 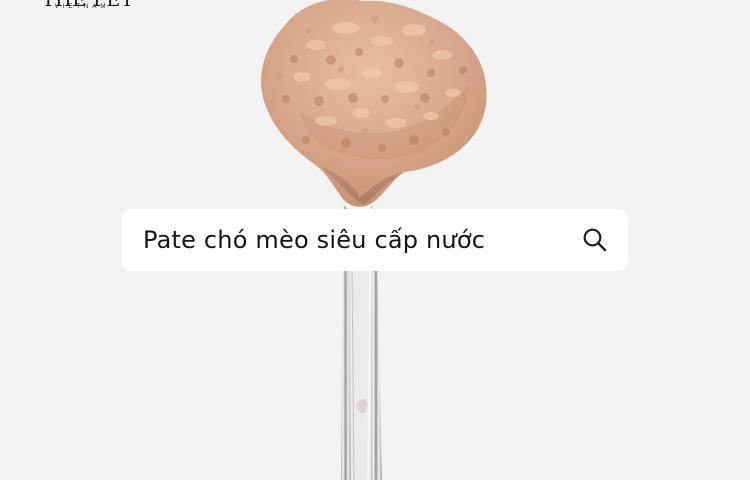 What do you see at coordinates (595, 240) in the screenshot?
I see `search-icon` at bounding box center [595, 240].